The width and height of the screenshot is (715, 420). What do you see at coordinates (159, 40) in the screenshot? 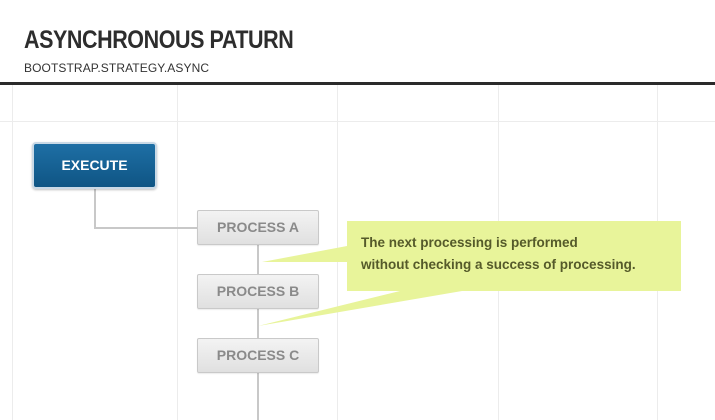
I see `page-title: ASYNCHRONOUS PATURN` at bounding box center [159, 40].